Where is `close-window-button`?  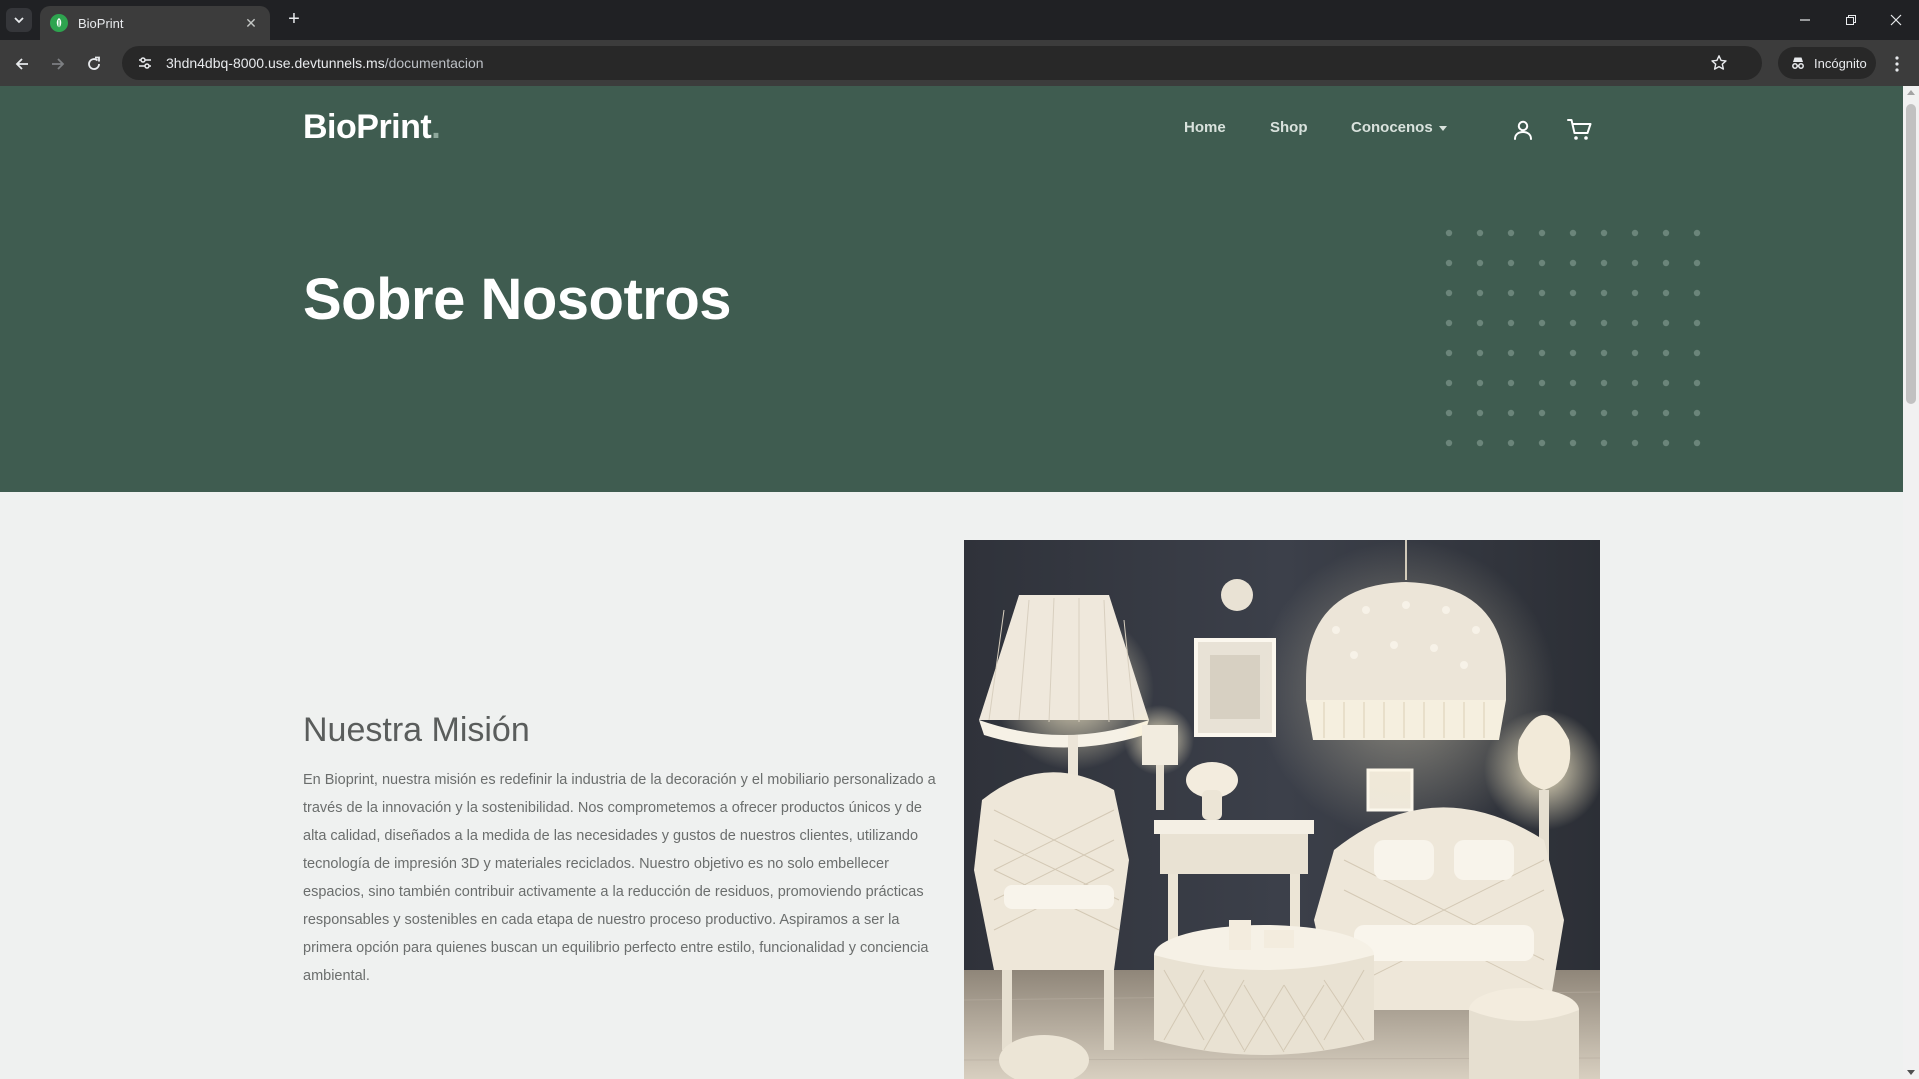 close-window-button is located at coordinates (1896, 20).